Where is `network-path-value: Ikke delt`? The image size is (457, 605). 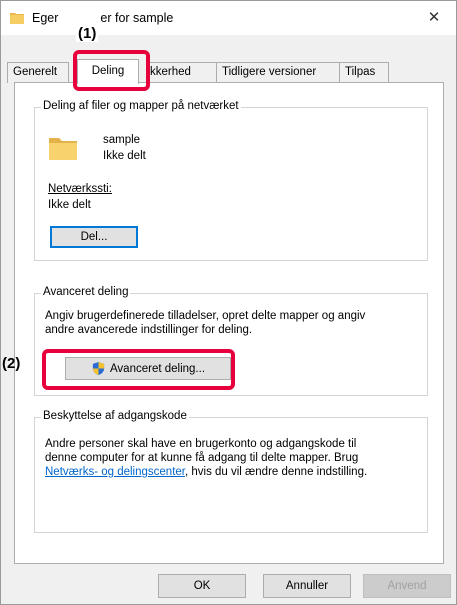 network-path-value: Ikke delt is located at coordinates (69, 205).